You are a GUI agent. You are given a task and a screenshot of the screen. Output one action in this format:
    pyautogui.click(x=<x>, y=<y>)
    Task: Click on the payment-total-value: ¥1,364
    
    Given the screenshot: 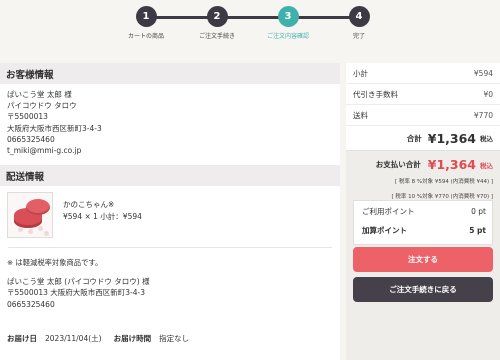 What is the action you would take?
    pyautogui.click(x=451, y=164)
    